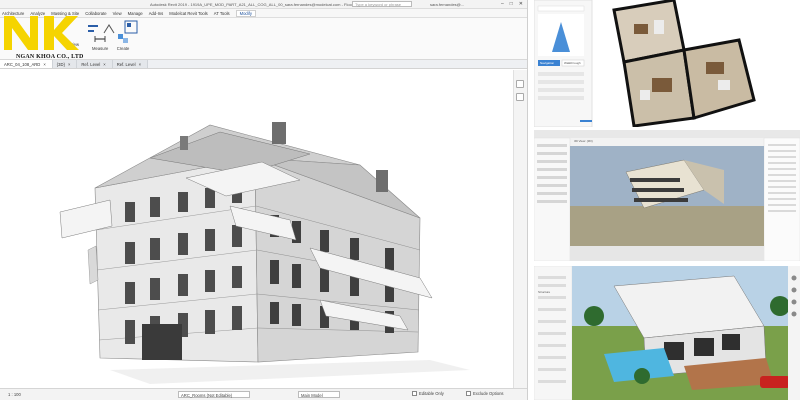 The height and width of the screenshot is (400, 800). Describe the element at coordinates (488, 393) in the screenshot. I see `exclude-options-label: Exclude Options` at that location.